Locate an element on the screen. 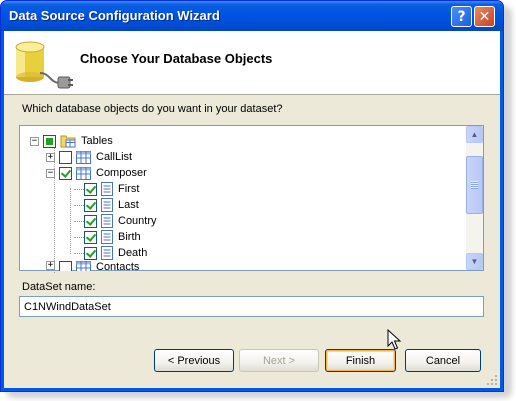 The image size is (516, 401). cancel-button: Cancel is located at coordinates (443, 360).